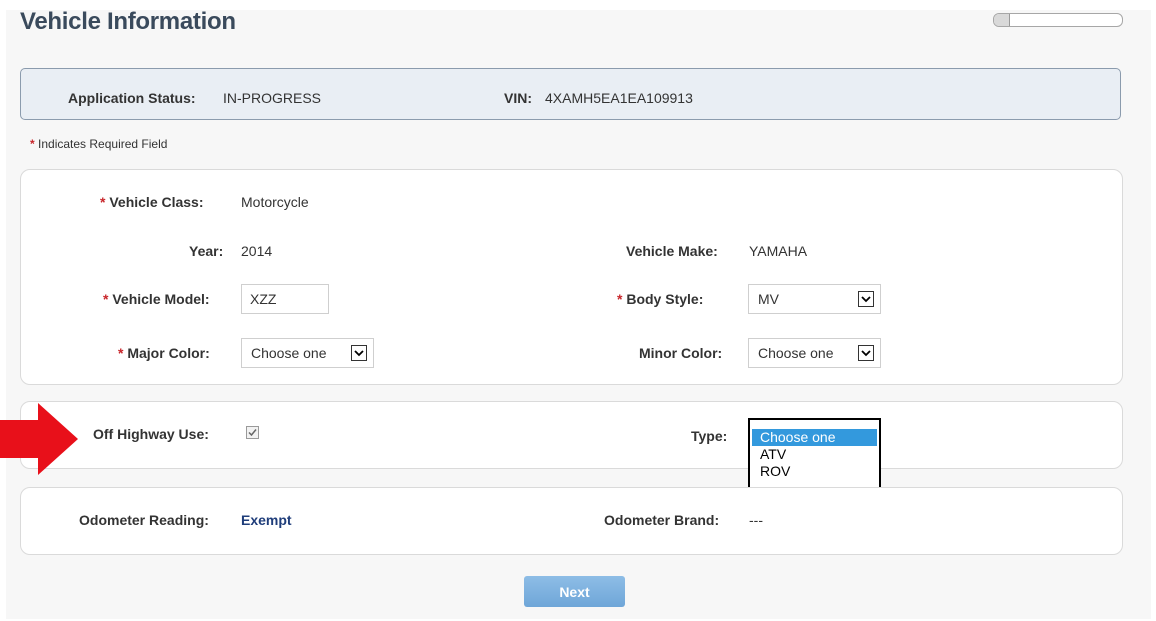 The width and height of the screenshot is (1156, 621). What do you see at coordinates (272, 98) in the screenshot?
I see `status-value: IN-PROGRESS` at bounding box center [272, 98].